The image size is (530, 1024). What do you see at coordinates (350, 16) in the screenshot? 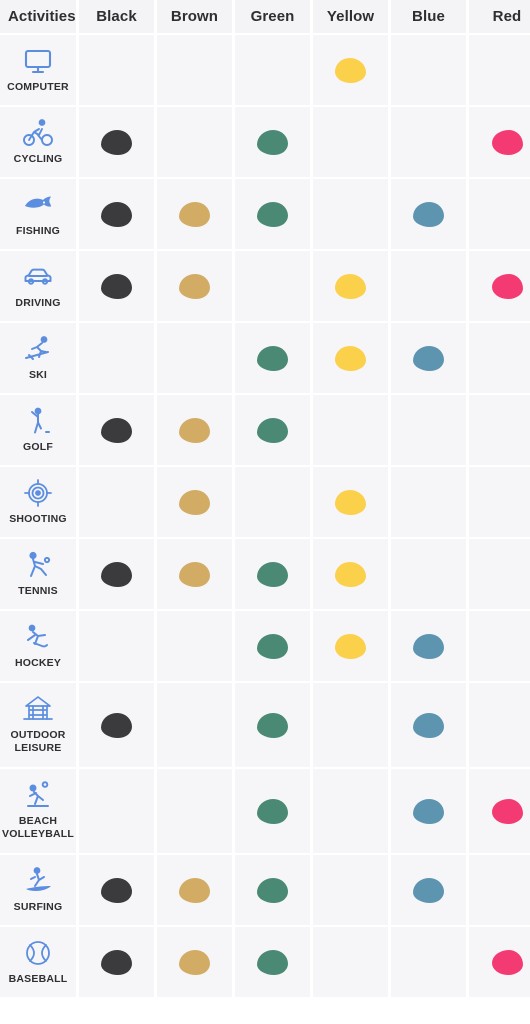
I see `column-header-yellow: Yellow` at bounding box center [350, 16].